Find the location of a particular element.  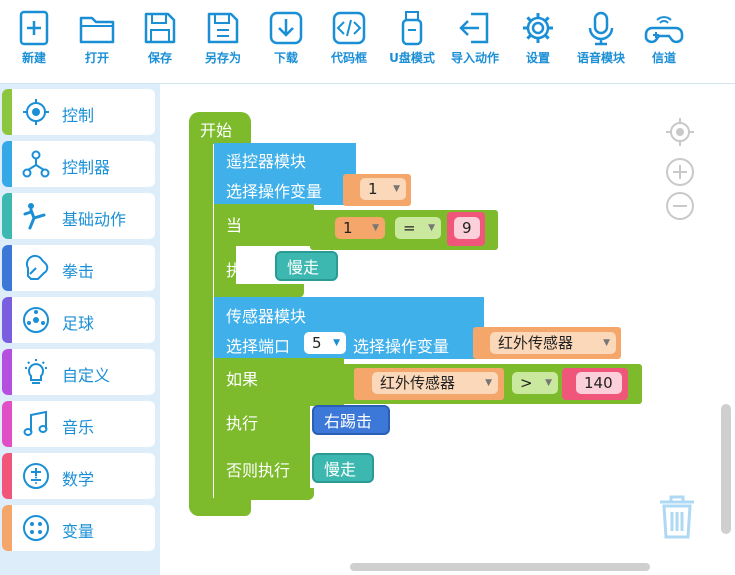

music-note-icon is located at coordinates (35, 423).